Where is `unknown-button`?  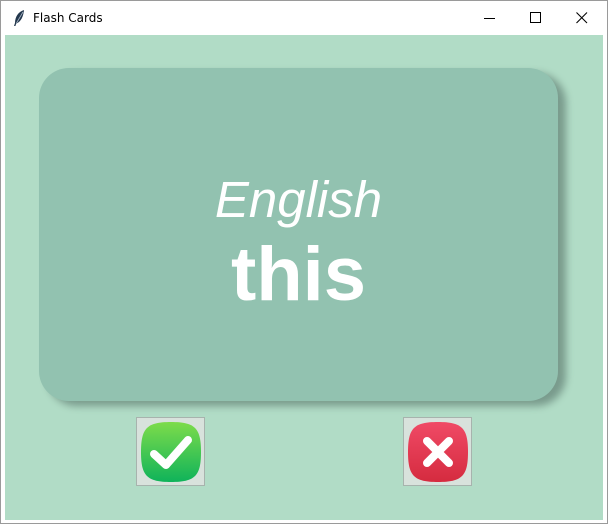
unknown-button is located at coordinates (437, 451).